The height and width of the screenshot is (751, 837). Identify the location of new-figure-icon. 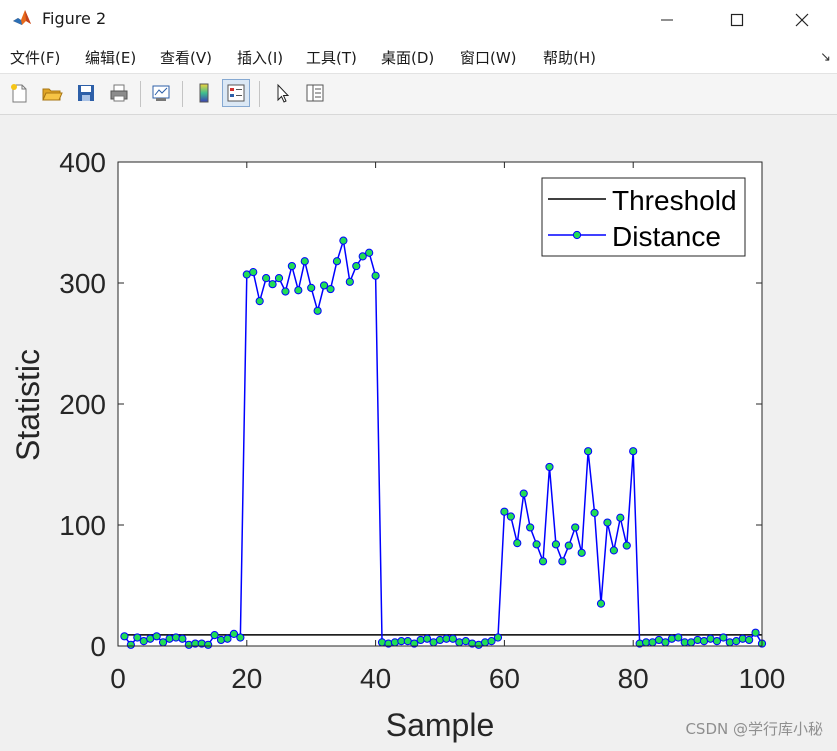
(19, 93).